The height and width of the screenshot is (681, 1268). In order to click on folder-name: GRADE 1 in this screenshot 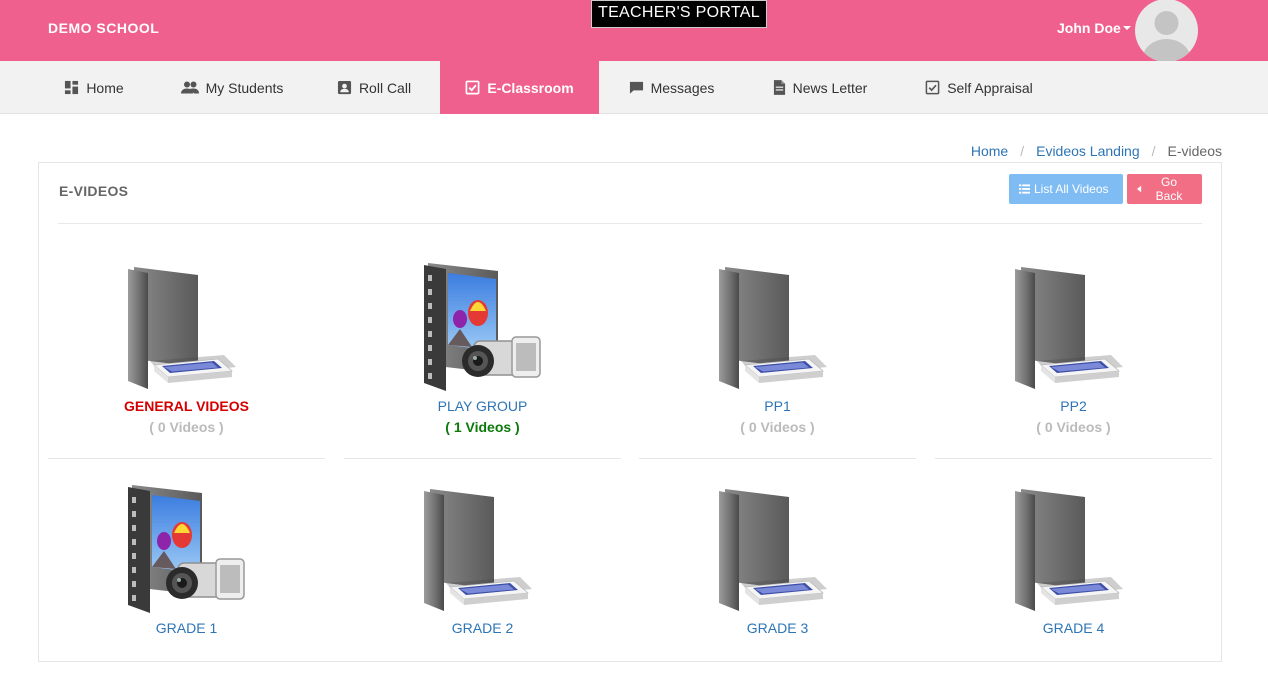, I will do `click(186, 628)`.